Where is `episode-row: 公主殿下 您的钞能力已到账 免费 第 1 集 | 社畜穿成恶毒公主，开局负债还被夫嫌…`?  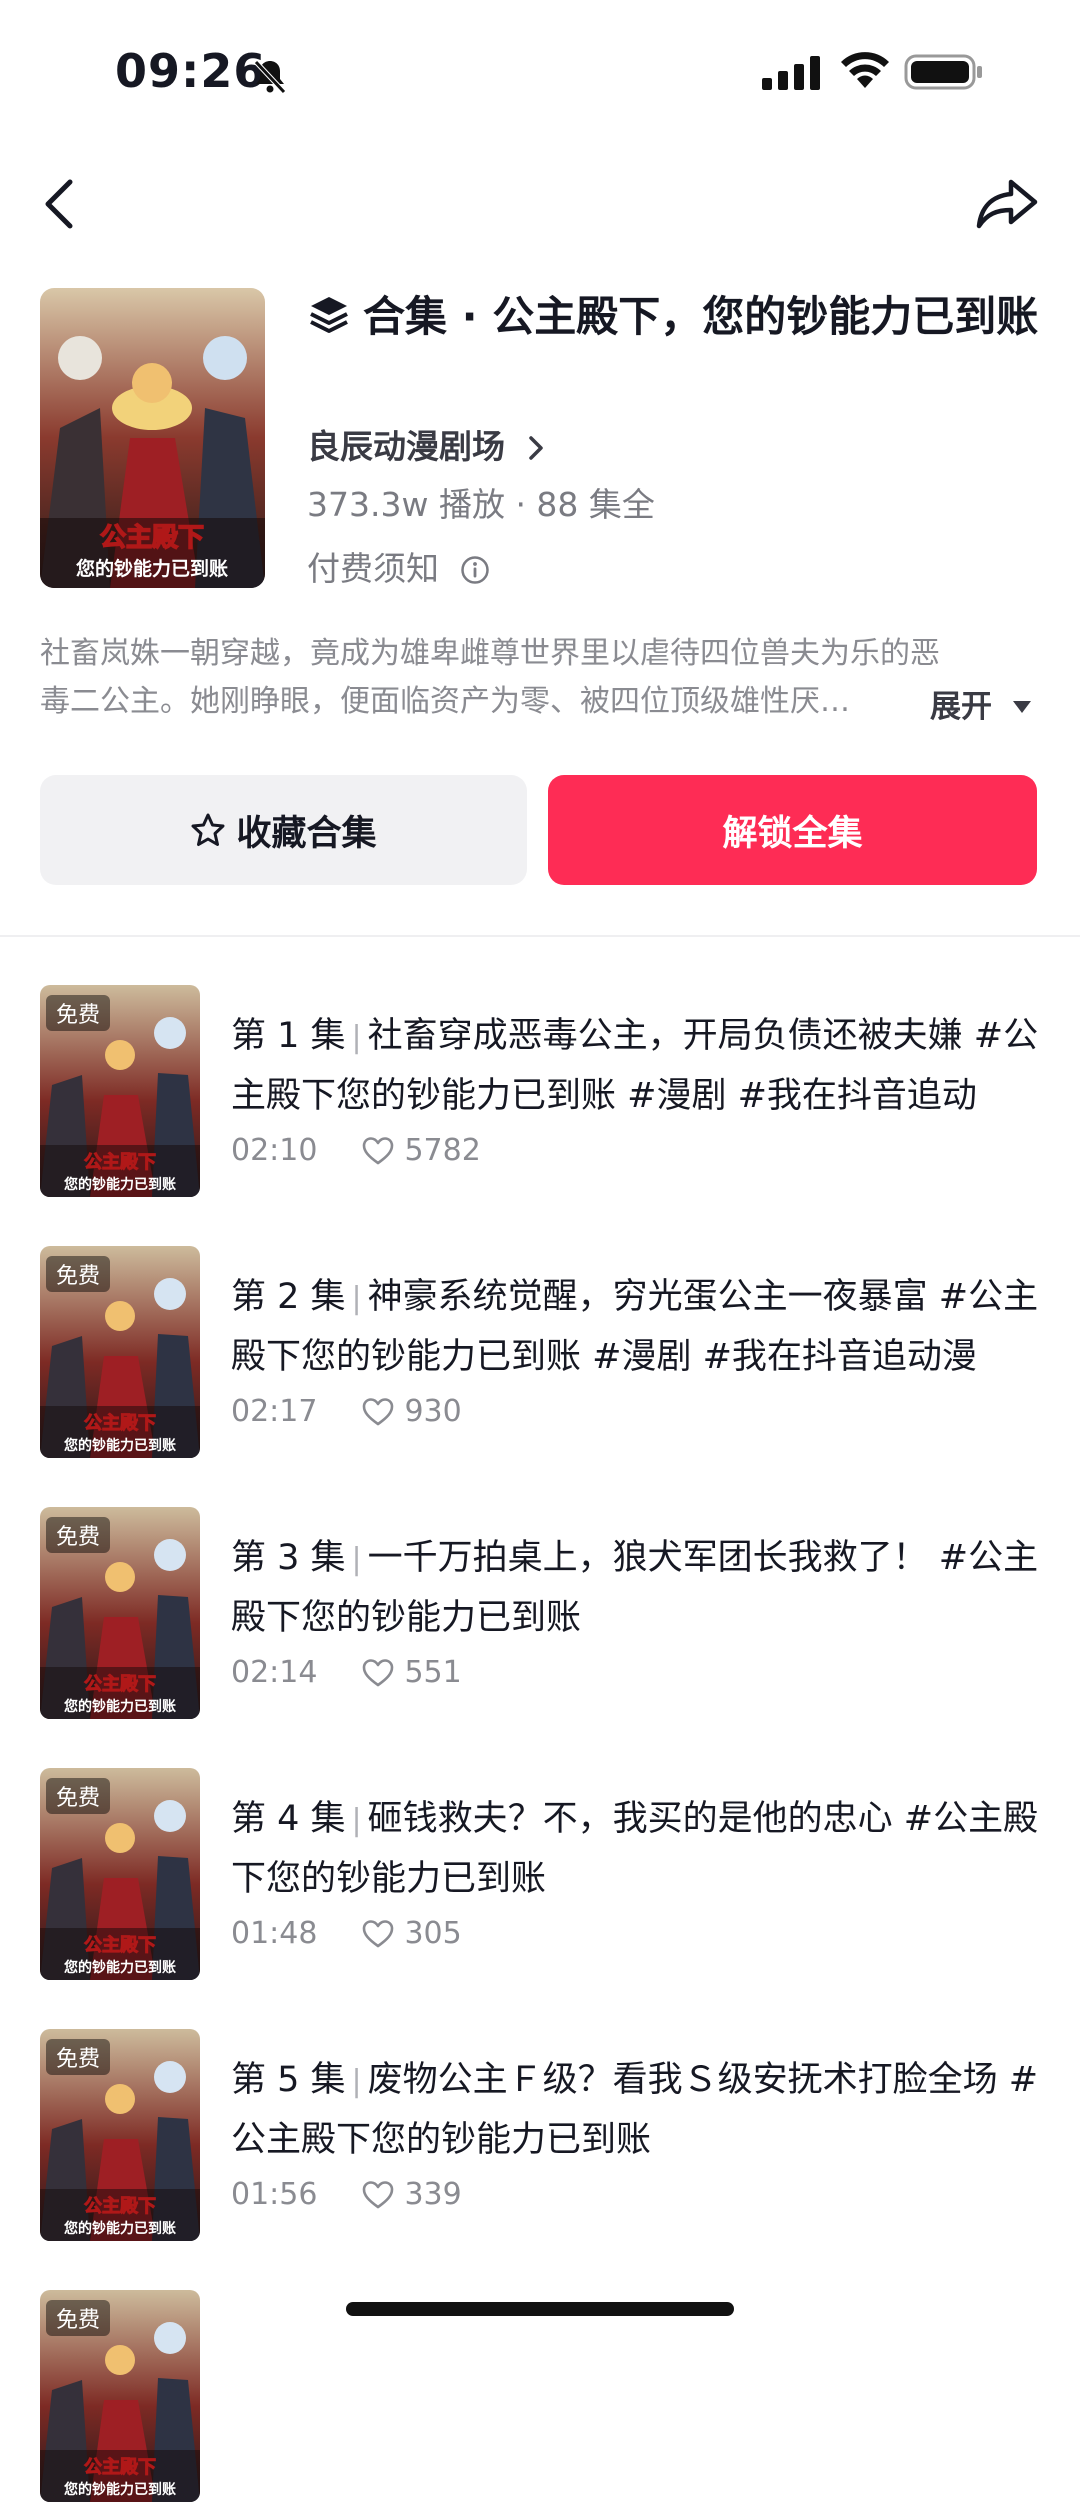
episode-row: 公主殿下 您的钞能力已到账 免费 第 1 集 | 社畜穿成恶毒公主，开局负债还被夫嫌… is located at coordinates (540, 1100).